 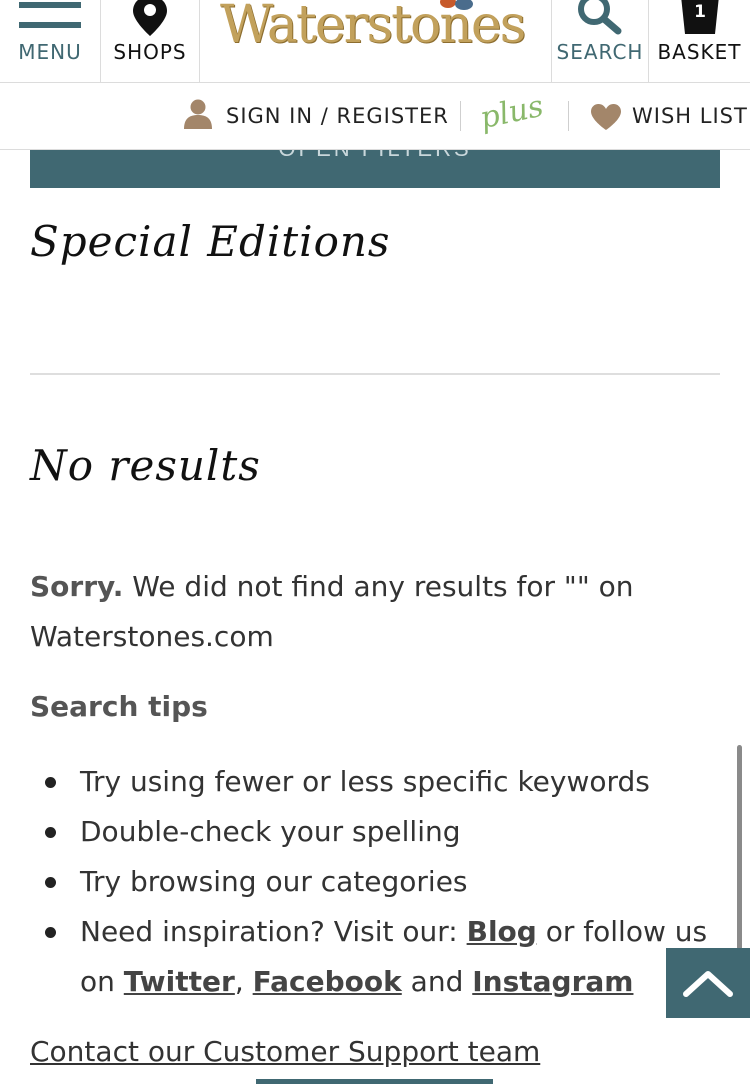 I want to click on waterstones-logo: Waterstones, so click(x=376, y=28).